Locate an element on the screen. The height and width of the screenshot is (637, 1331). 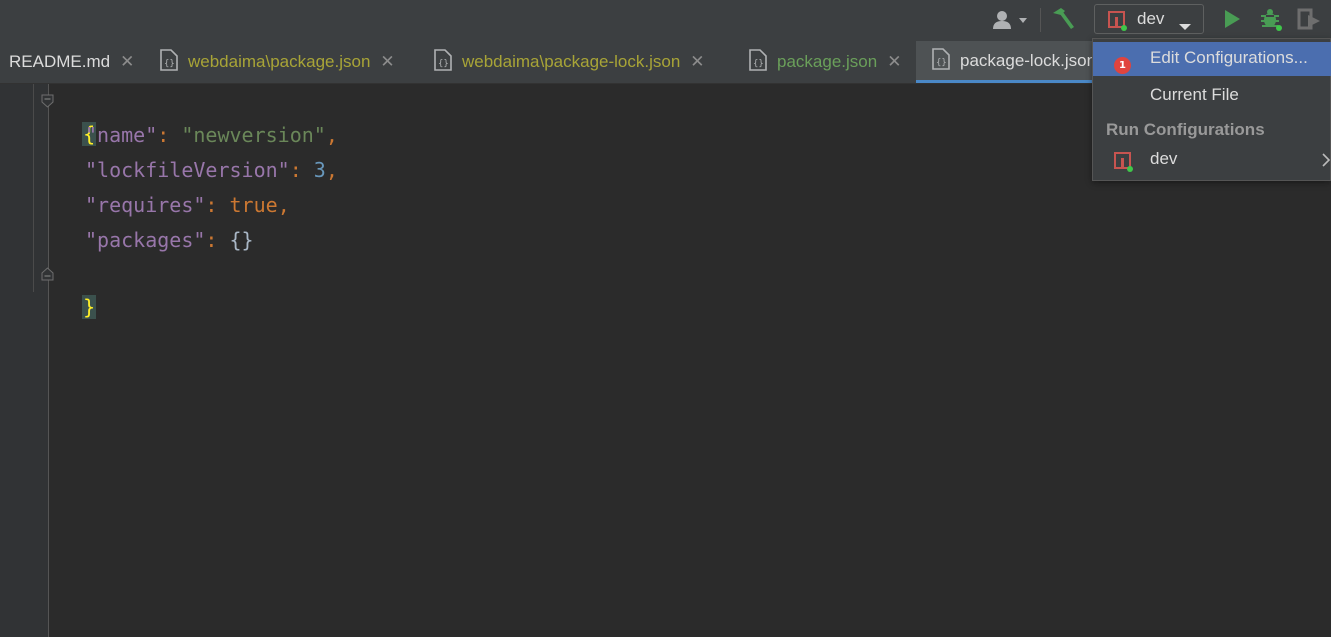
json-key: "lockfileVersion" is located at coordinates (187, 170).